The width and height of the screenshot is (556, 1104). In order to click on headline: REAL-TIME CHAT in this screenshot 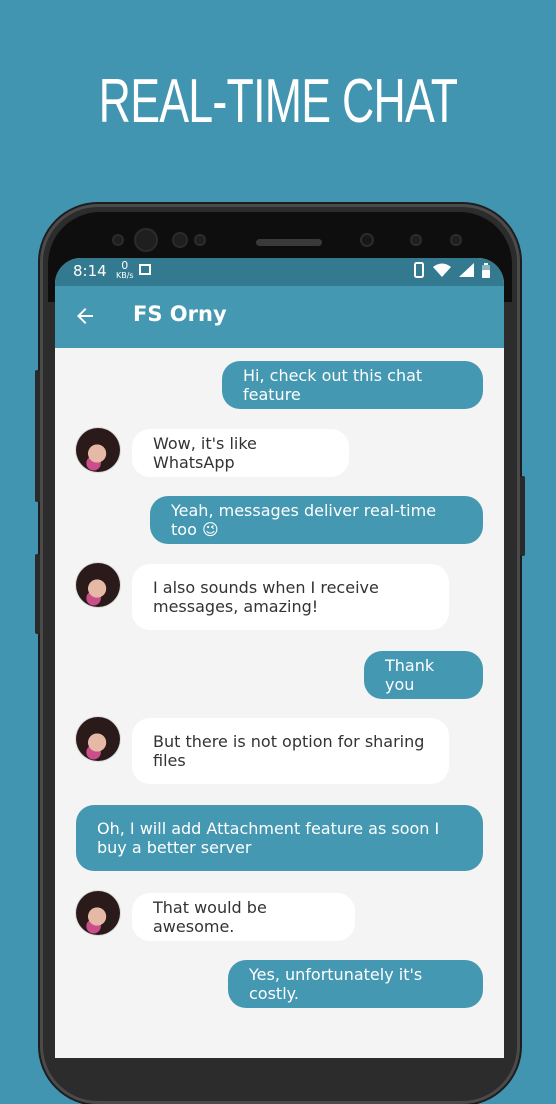, I will do `click(278, 101)`.